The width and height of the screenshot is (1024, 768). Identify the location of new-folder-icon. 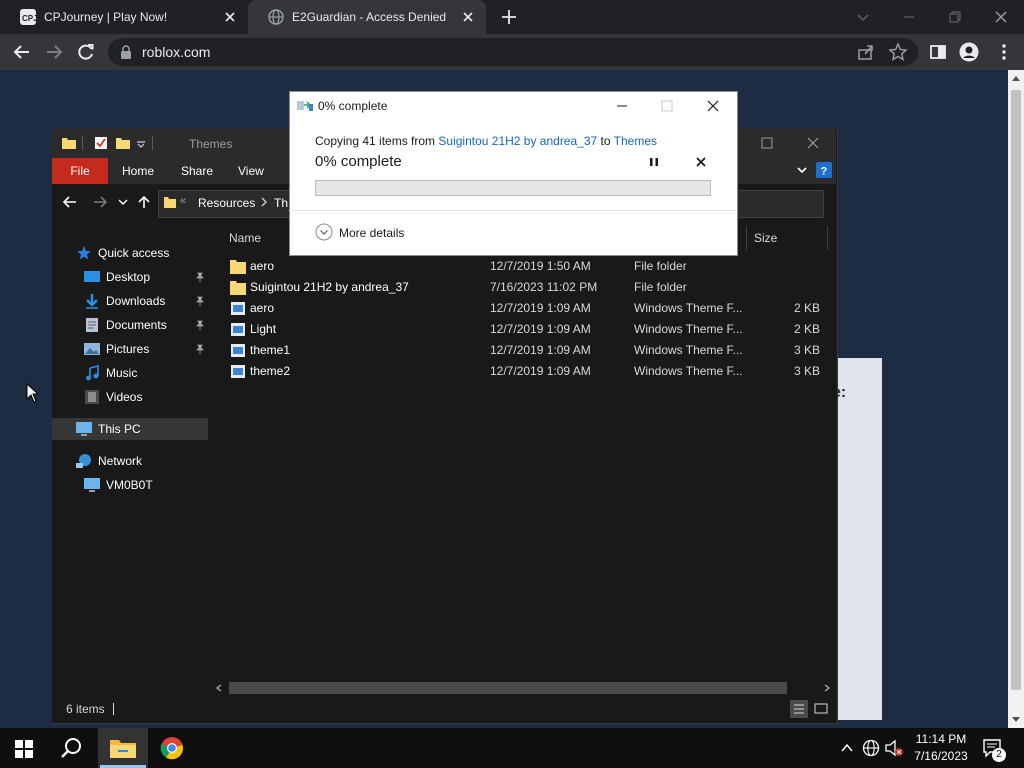
(123, 143).